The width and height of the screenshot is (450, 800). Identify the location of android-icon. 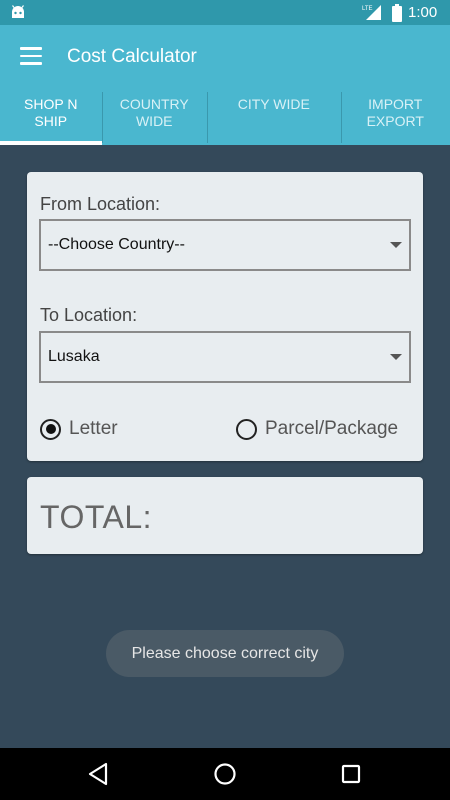
(18, 11).